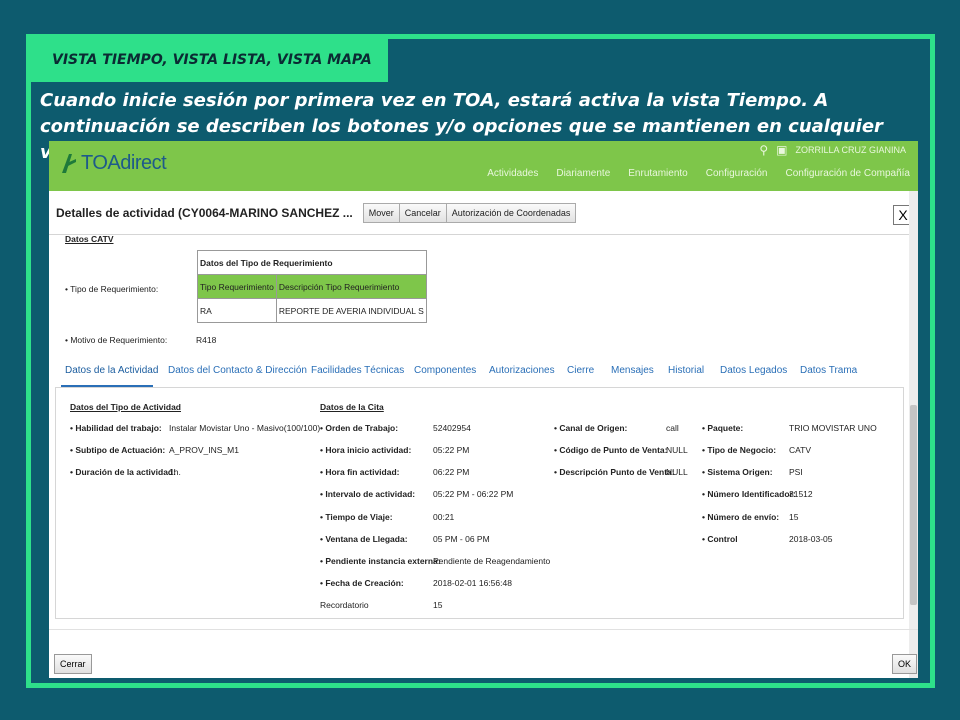 The height and width of the screenshot is (720, 960). Describe the element at coordinates (753, 370) in the screenshot. I see `tab-datos-legados: Datos Legados` at that location.